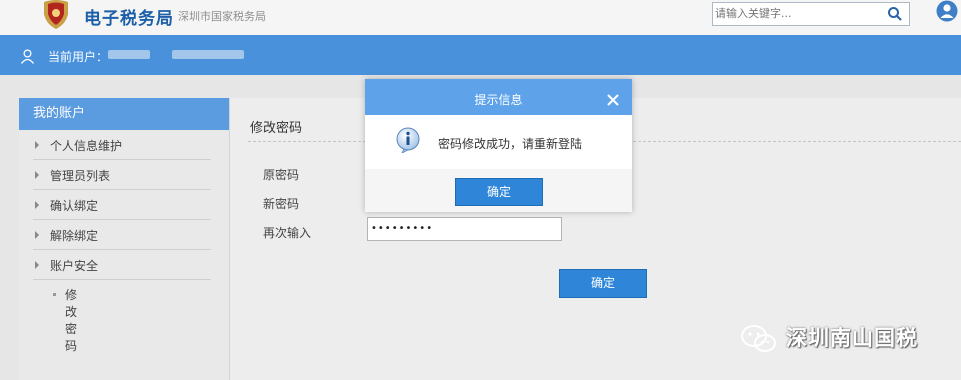 This screenshot has height=380, width=961. Describe the element at coordinates (464, 229) in the screenshot. I see `repeat-password-field: •••••••••` at that location.